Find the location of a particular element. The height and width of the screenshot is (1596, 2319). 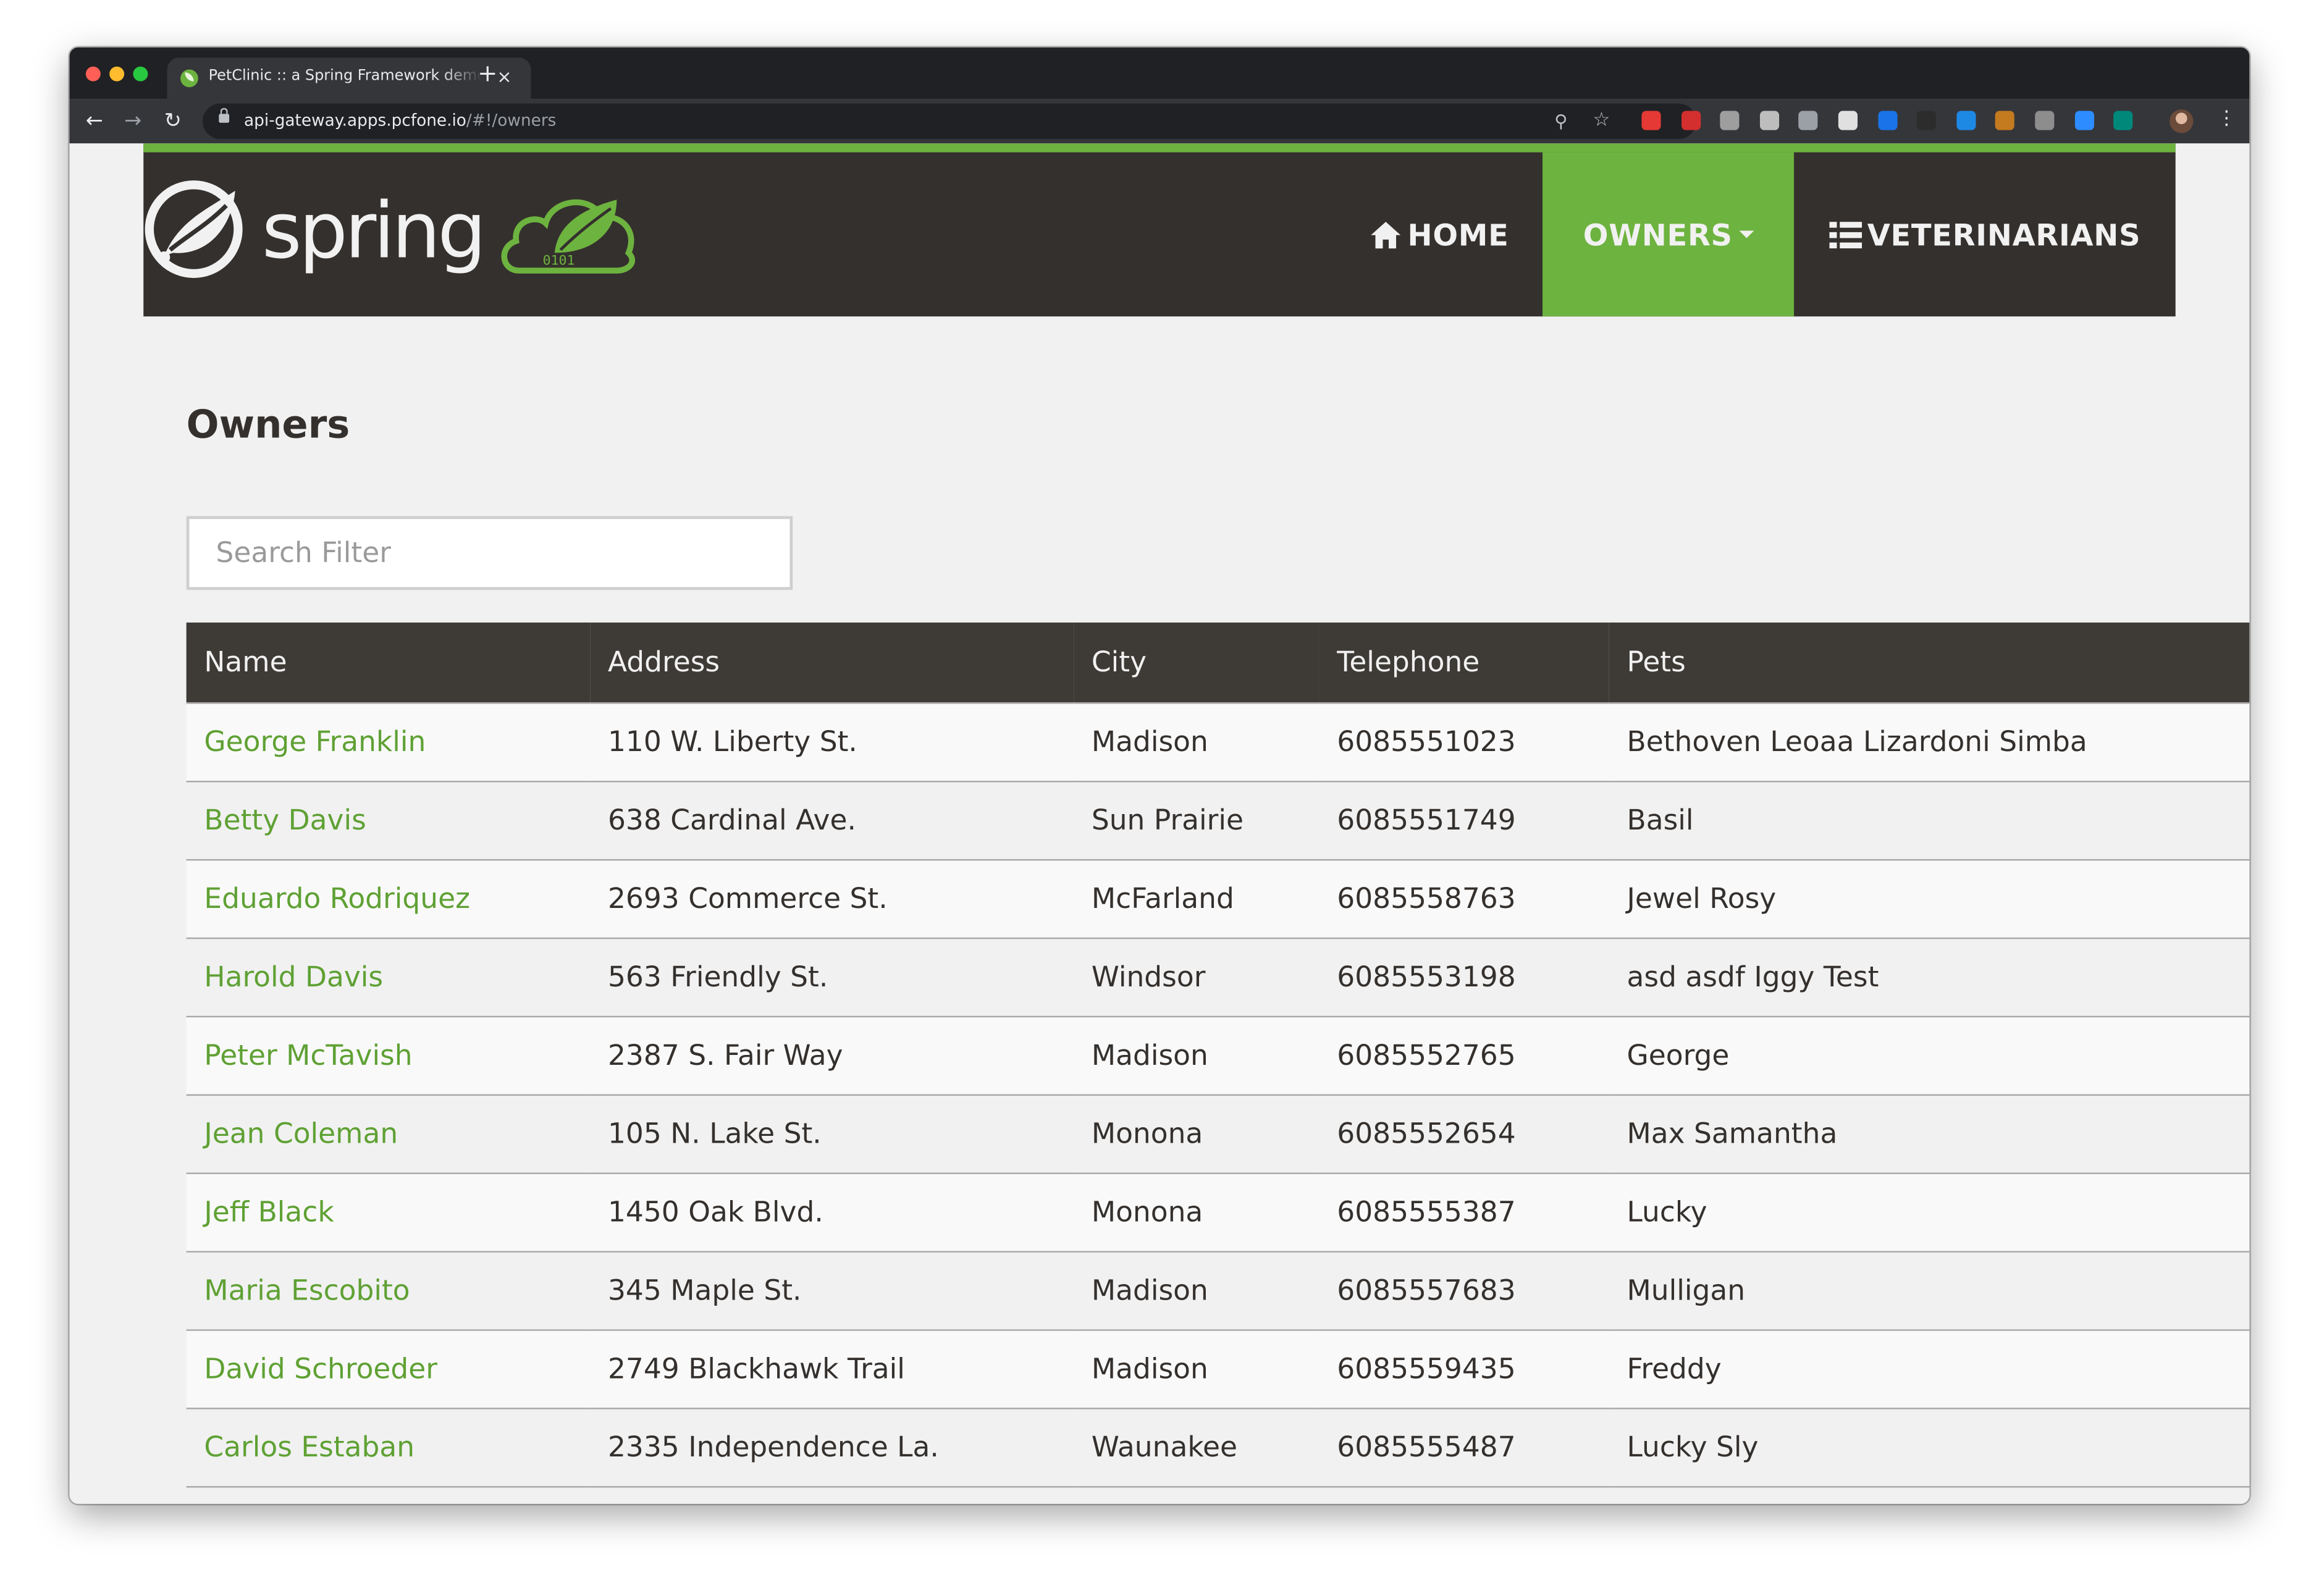

search-filter-input is located at coordinates (489, 553).